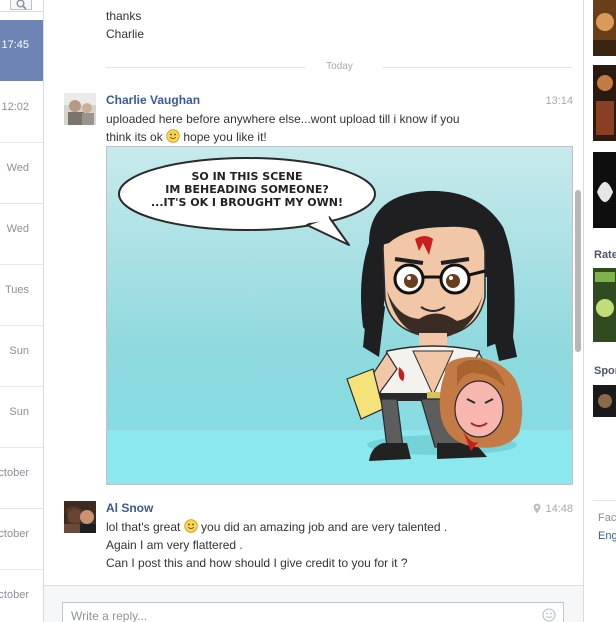  Describe the element at coordinates (134, 137) in the screenshot. I see `message-fragment: think its ok` at that location.